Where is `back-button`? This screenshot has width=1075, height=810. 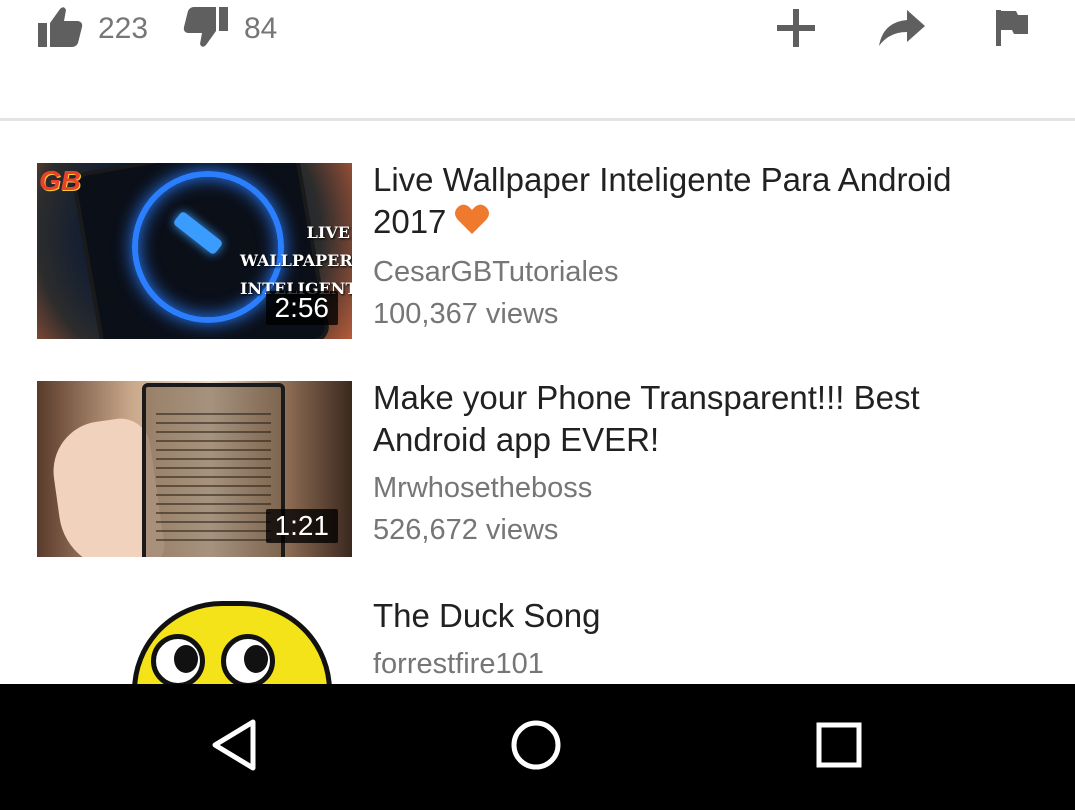 back-button is located at coordinates (234, 747).